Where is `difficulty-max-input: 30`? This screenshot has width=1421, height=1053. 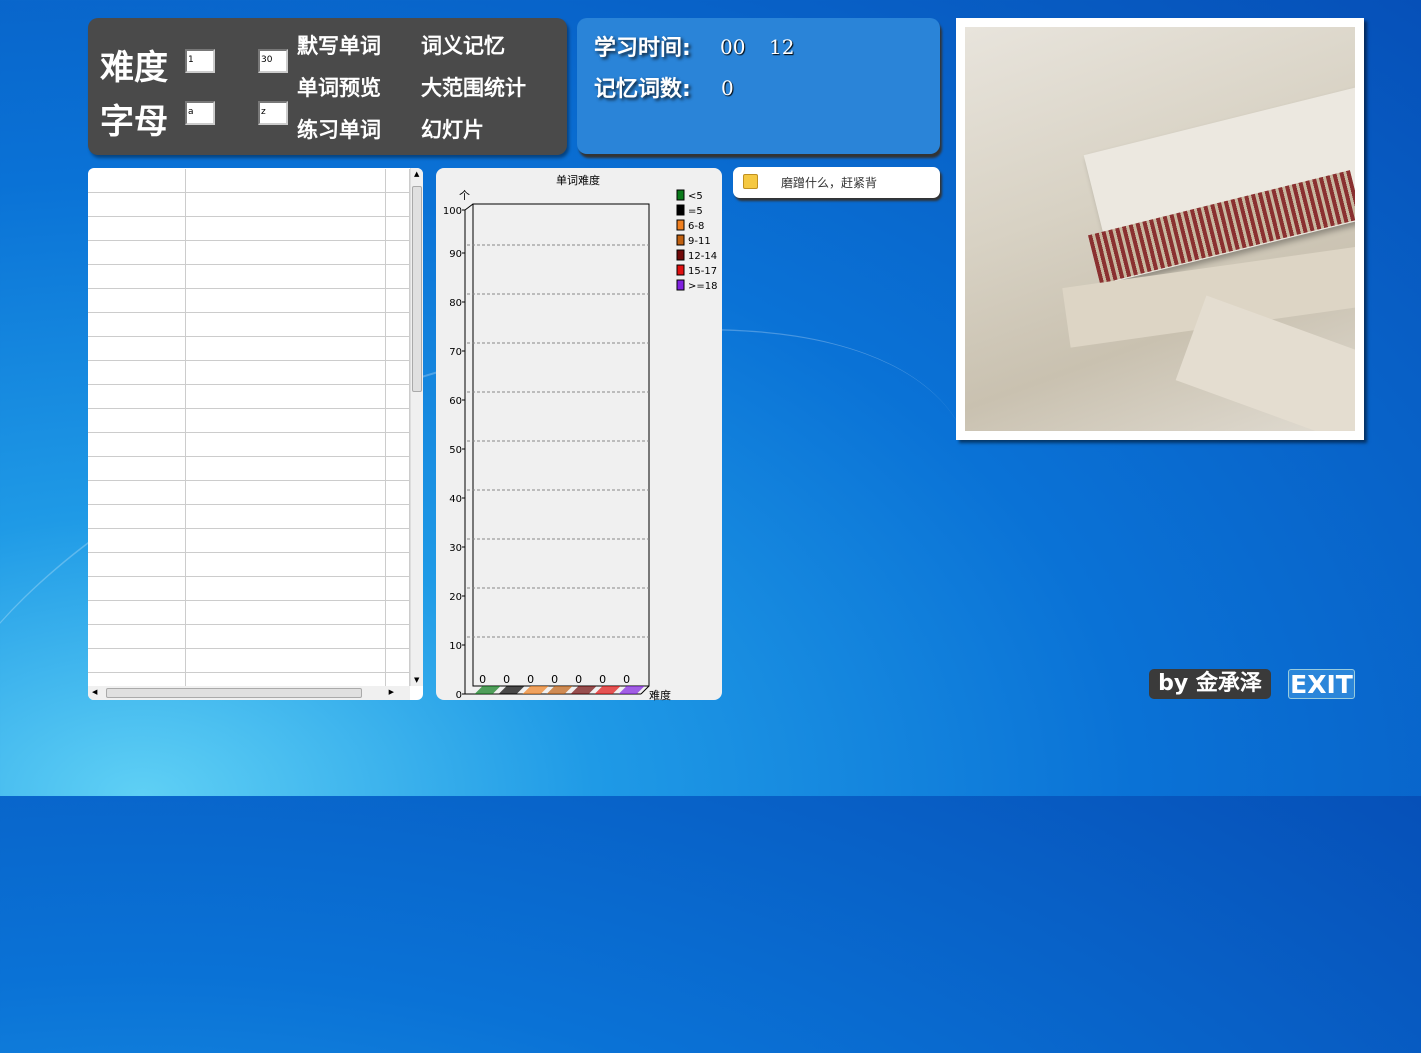
difficulty-max-input: 30 is located at coordinates (273, 61).